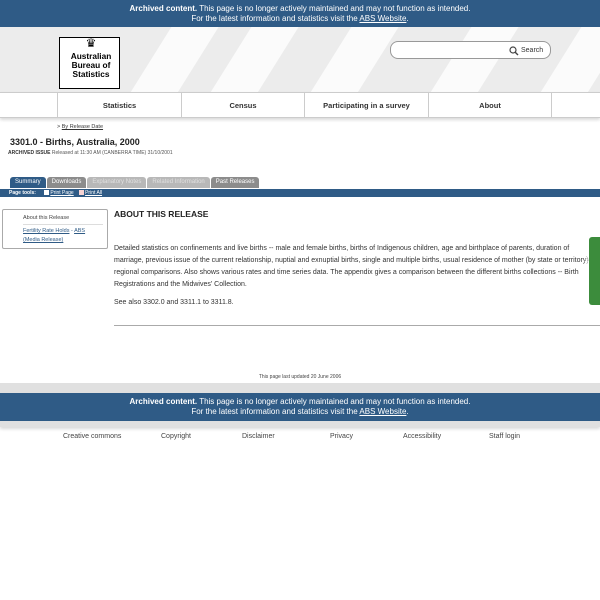 The height and width of the screenshot is (600, 600). What do you see at coordinates (575, 105) in the screenshot?
I see `nav-divider` at bounding box center [575, 105].